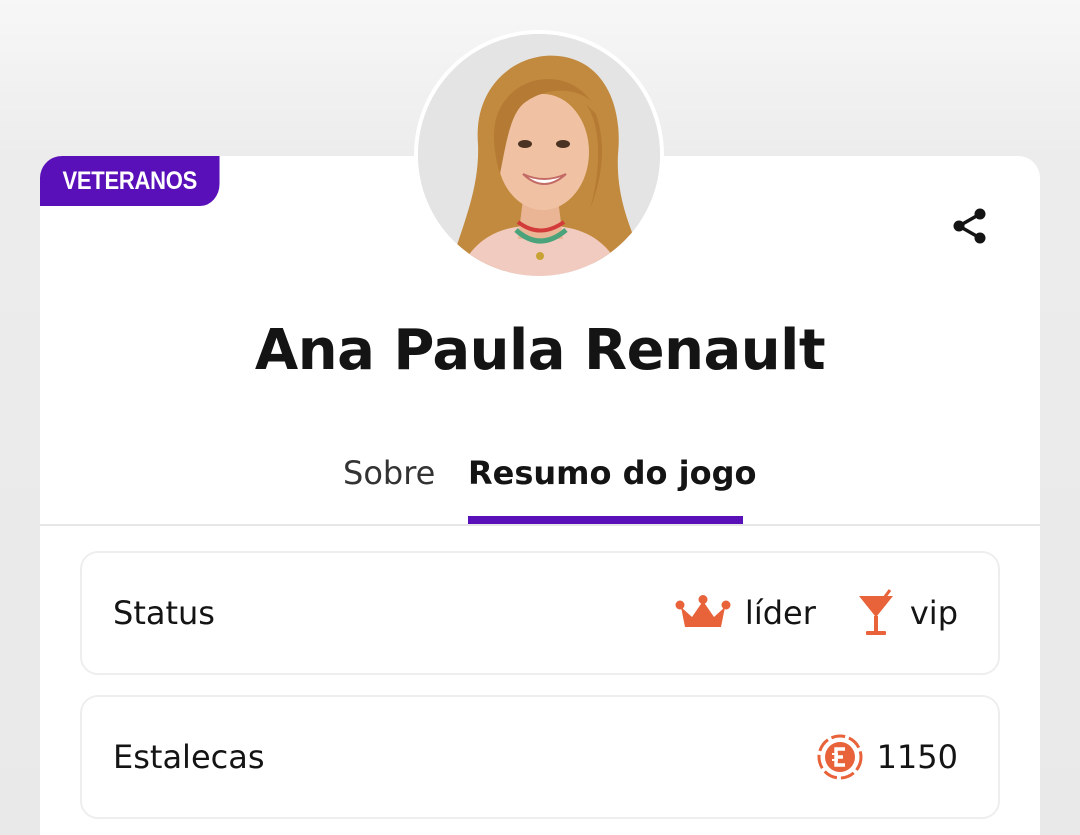 The height and width of the screenshot is (835, 1080). I want to click on status-values: líder vip, so click(816, 613).